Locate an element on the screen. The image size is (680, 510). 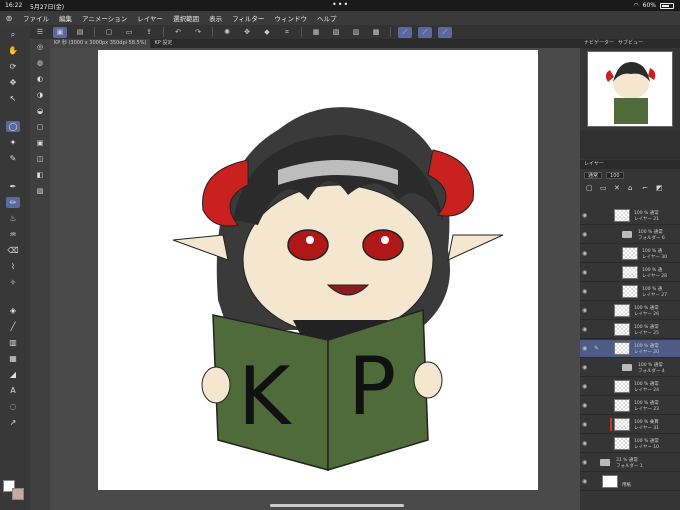
navigator-tab: ナビゲーター is located at coordinates (599, 43).